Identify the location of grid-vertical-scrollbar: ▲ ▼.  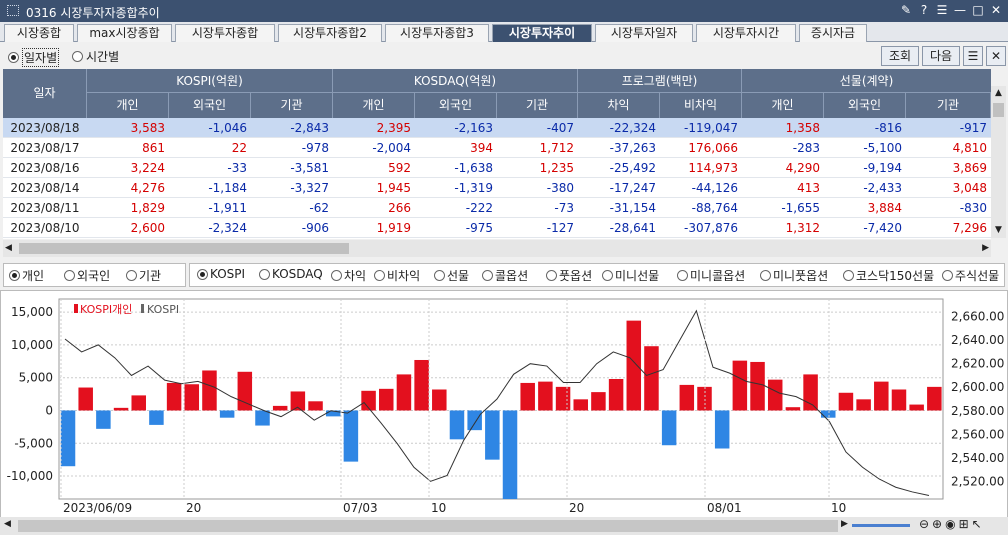
(998, 162).